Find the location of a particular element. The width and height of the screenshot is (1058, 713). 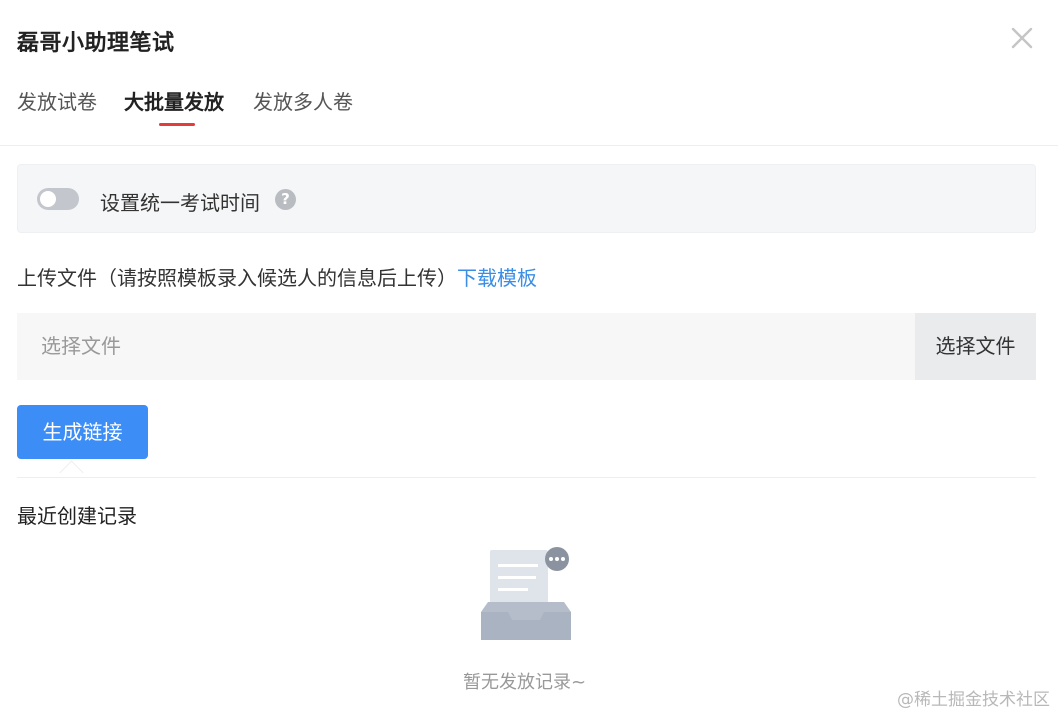

recent-records-title: 最近创建记录 is located at coordinates (77, 516).